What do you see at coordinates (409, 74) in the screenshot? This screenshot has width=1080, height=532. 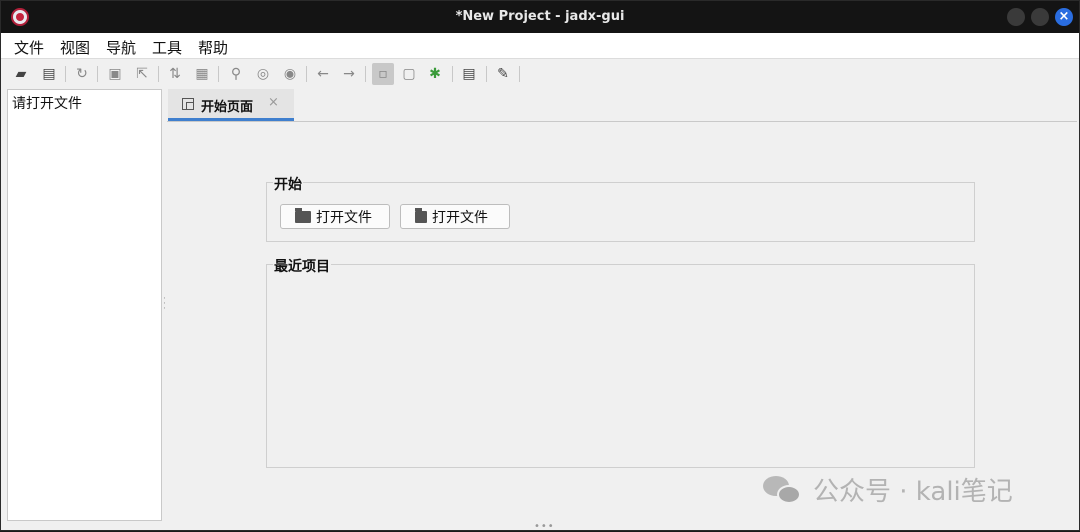 I see `deobfuscation-icon: ▢` at bounding box center [409, 74].